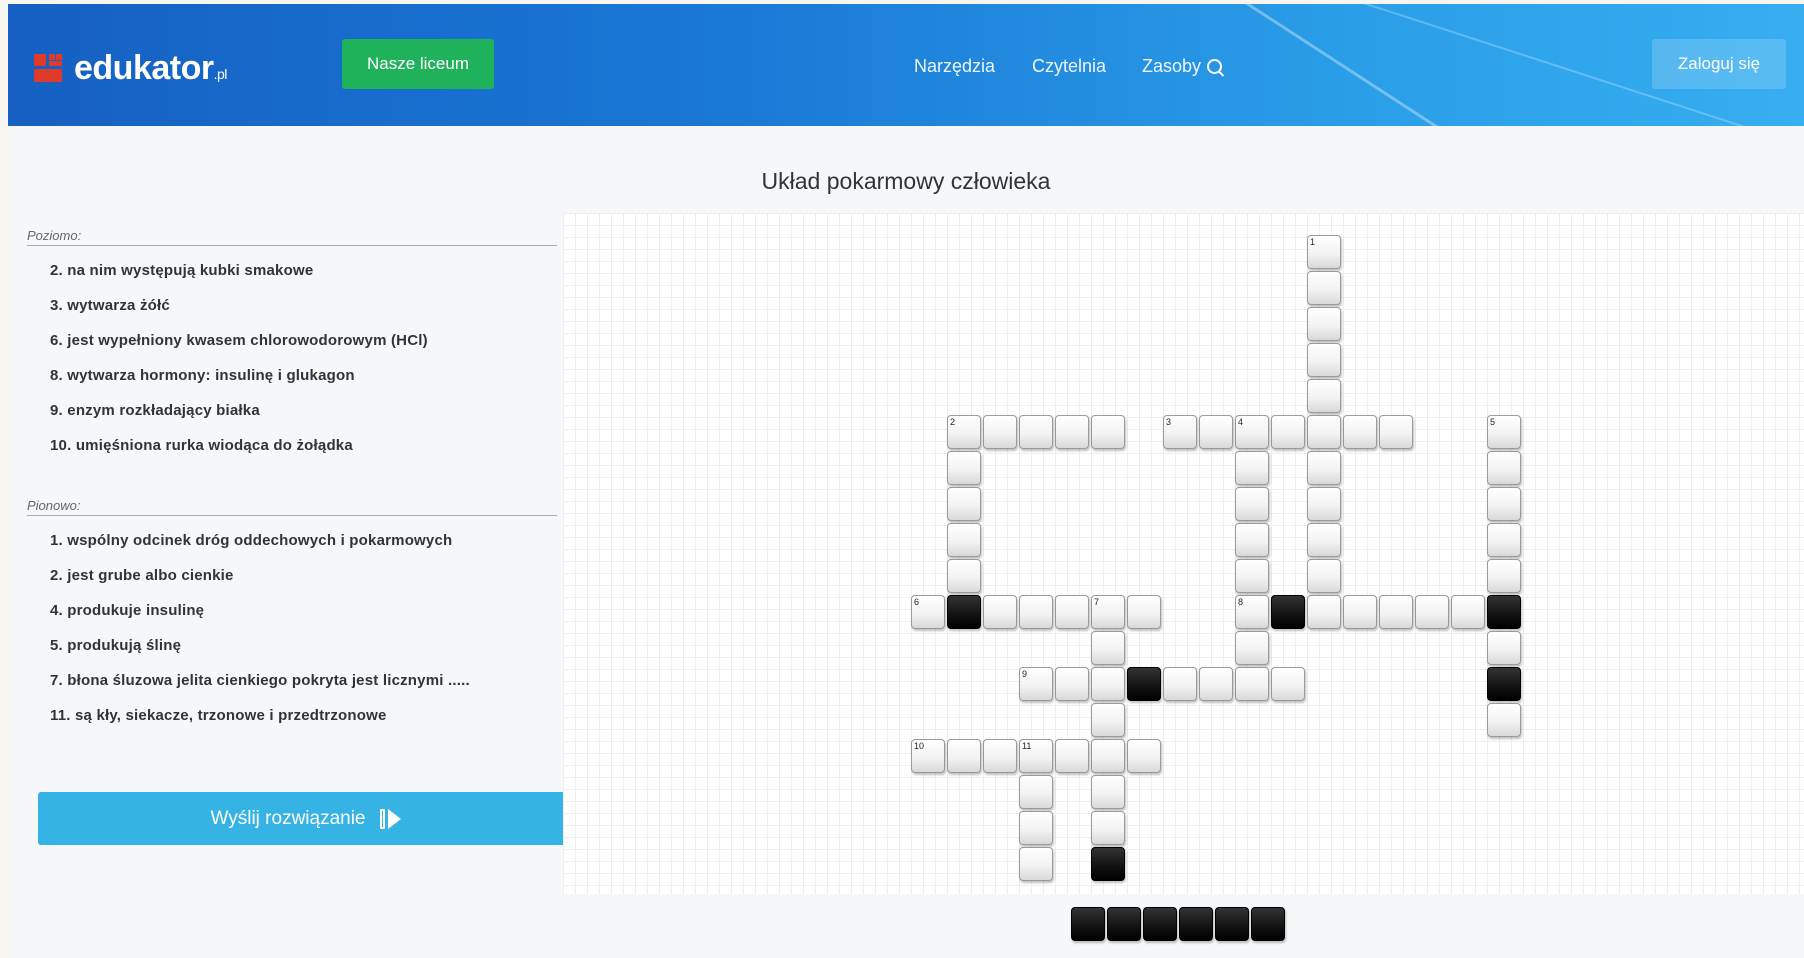 This screenshot has height=958, width=1804. I want to click on send-solution-label: Wyślij rozwiązanie, so click(288, 818).